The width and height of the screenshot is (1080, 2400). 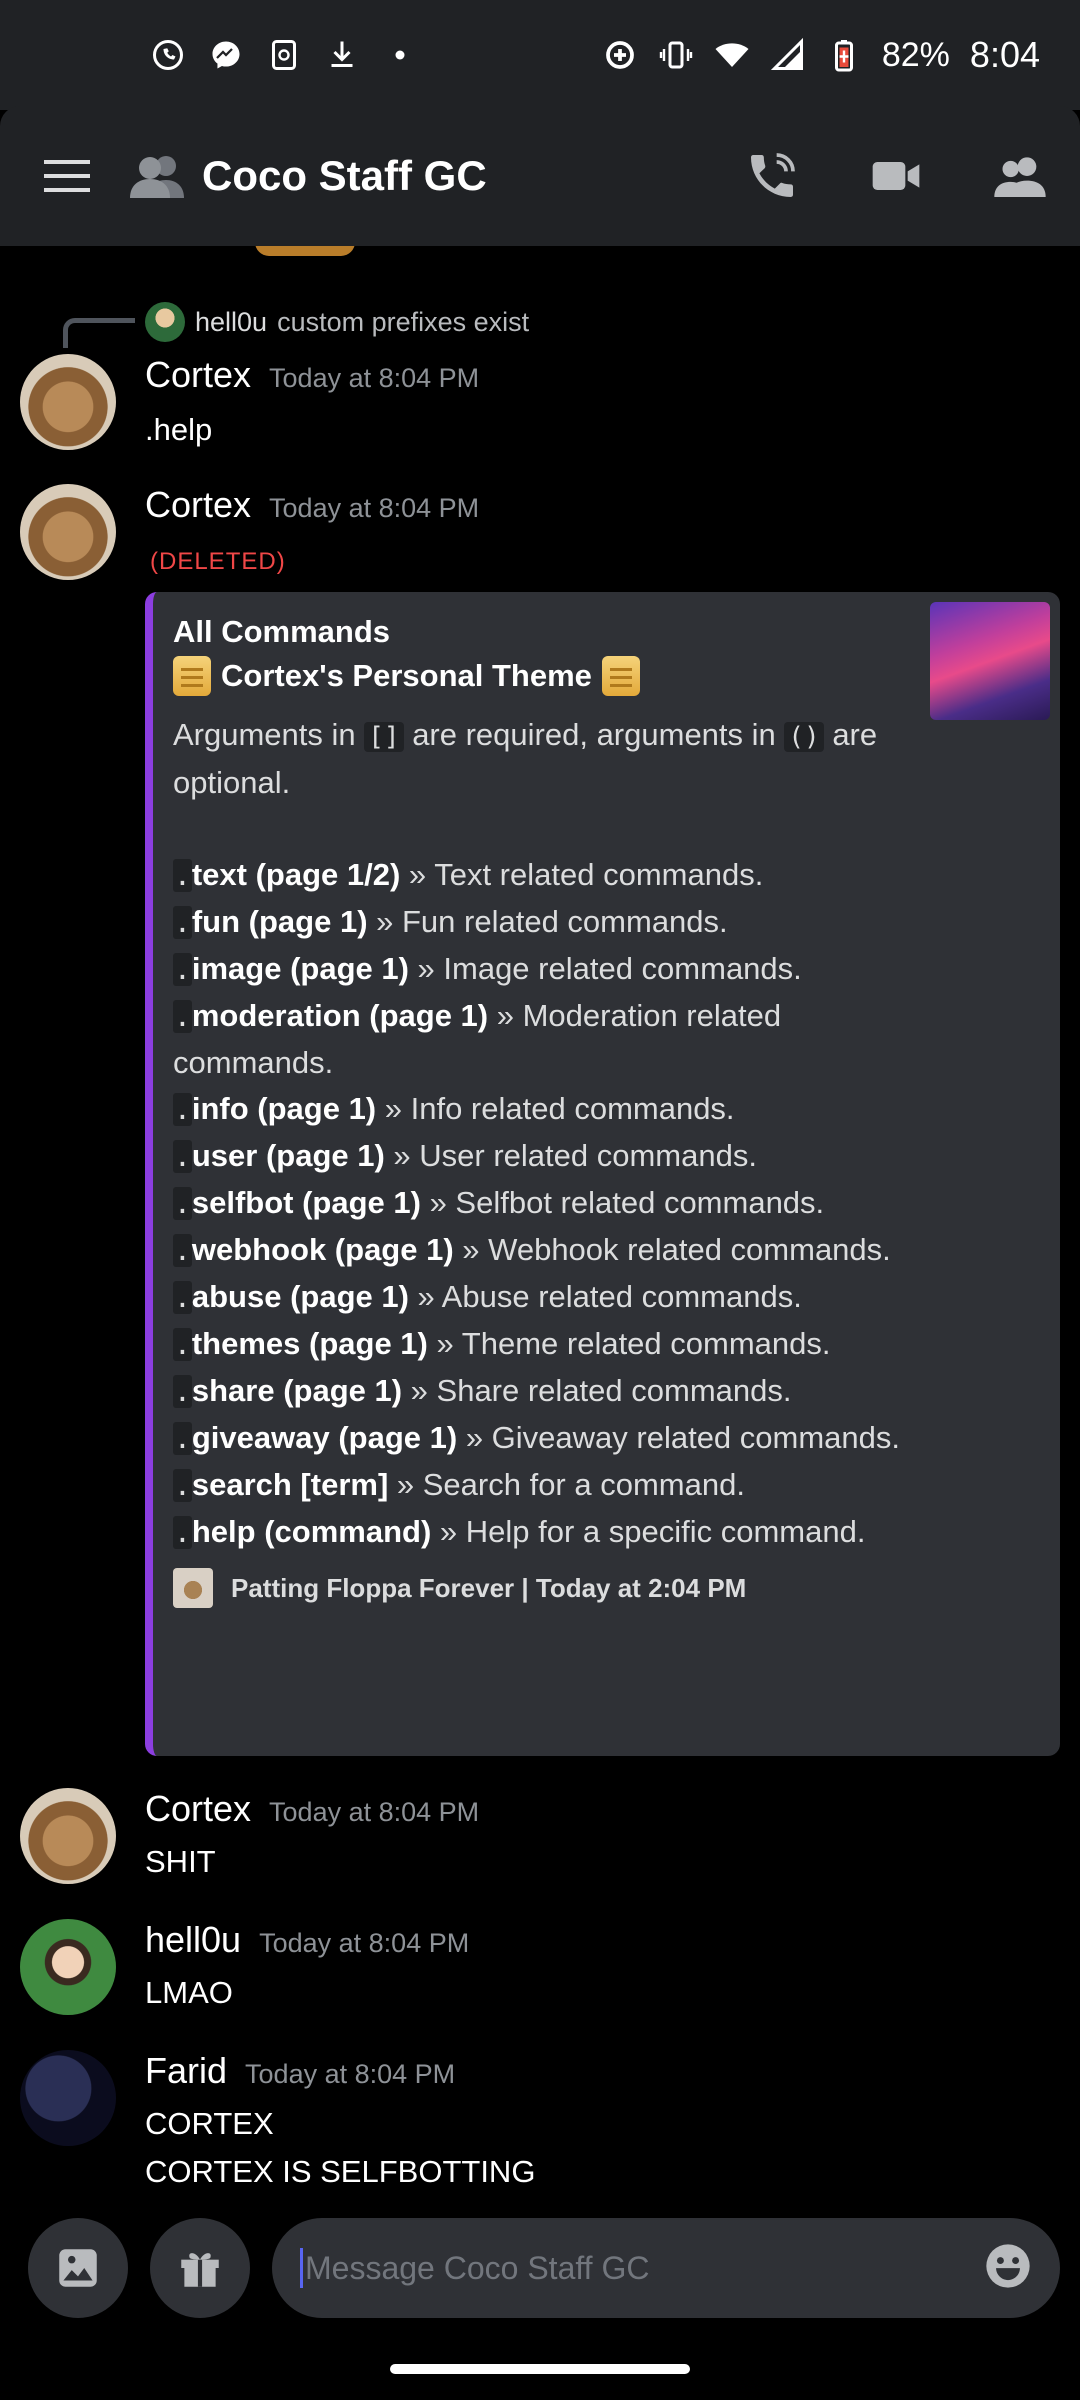 I want to click on embed-author: All Commands, so click(x=282, y=631).